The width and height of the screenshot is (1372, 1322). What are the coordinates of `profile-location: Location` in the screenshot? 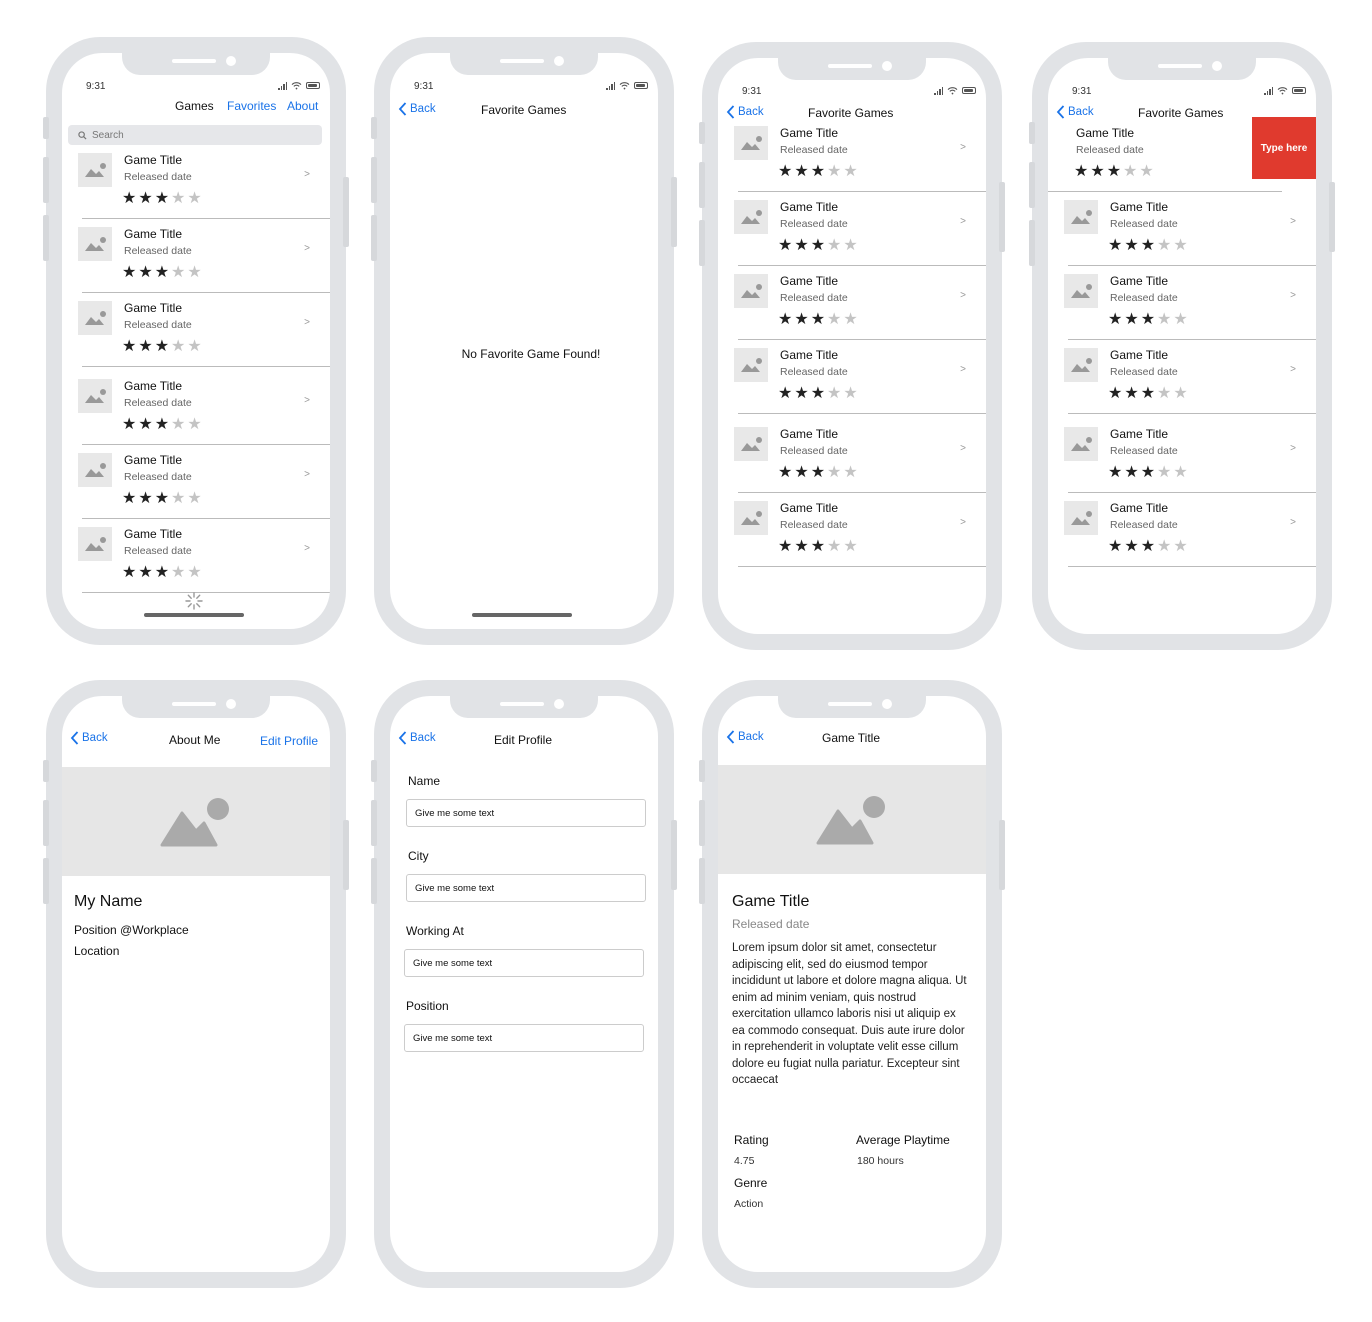 It's located at (97, 951).